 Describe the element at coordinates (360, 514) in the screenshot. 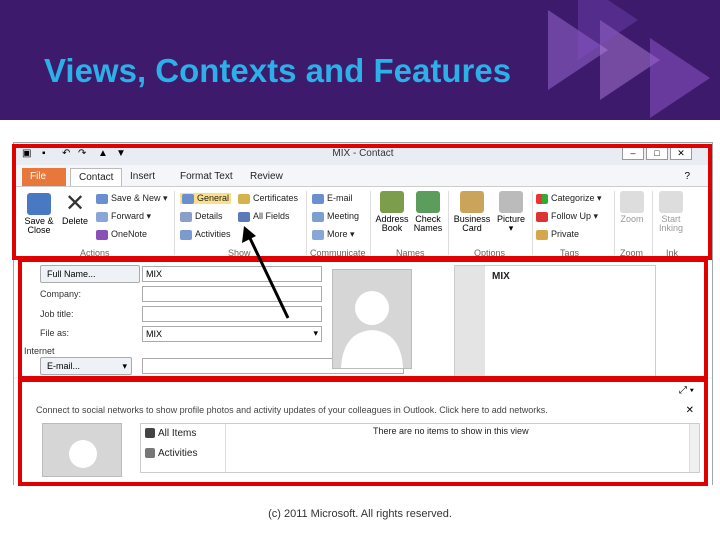

I see `copyright-footer: (c) 2011 Microsoft. All rights reserved.` at that location.